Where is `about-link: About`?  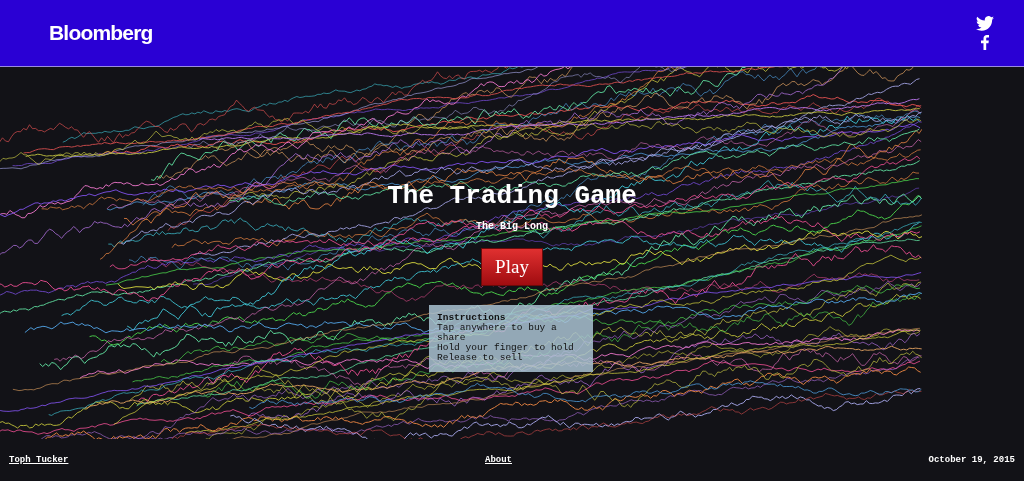 about-link: About is located at coordinates (498, 460).